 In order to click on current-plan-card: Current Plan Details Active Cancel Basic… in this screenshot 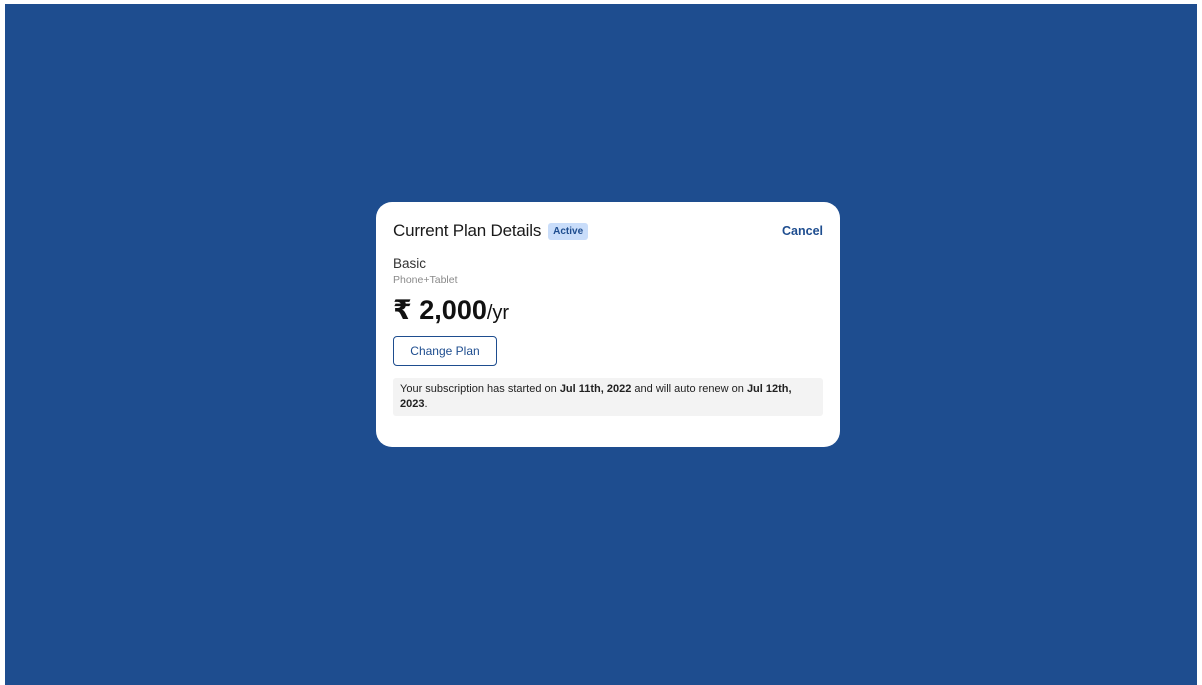, I will do `click(608, 324)`.